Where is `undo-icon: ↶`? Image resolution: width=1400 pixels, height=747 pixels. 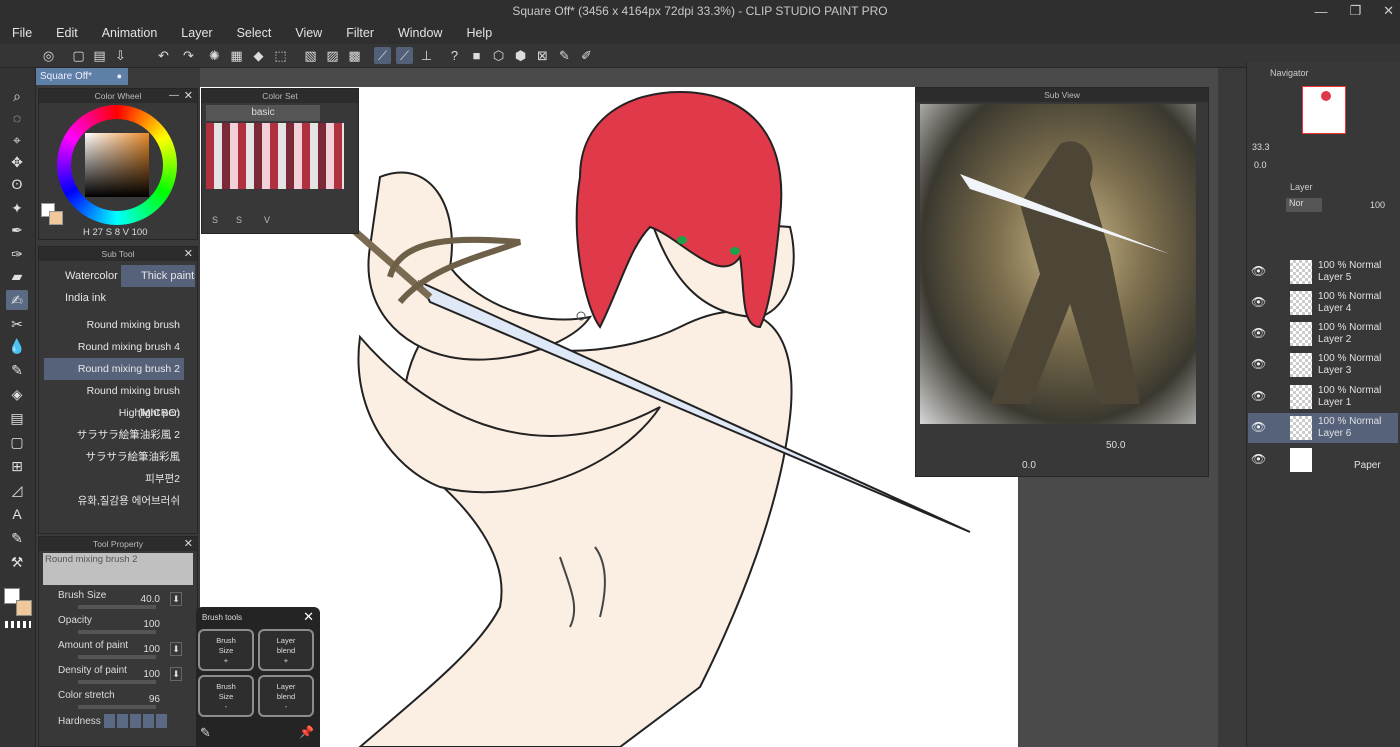
undo-icon: ↶ is located at coordinates (163, 55).